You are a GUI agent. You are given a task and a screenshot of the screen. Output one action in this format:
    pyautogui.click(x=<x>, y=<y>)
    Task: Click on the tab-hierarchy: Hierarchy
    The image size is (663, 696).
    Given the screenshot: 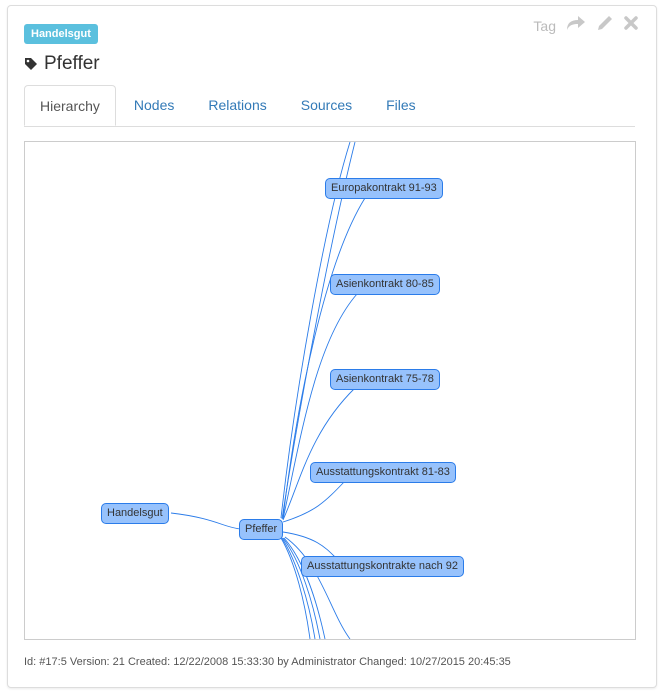 What is the action you would take?
    pyautogui.click(x=70, y=105)
    